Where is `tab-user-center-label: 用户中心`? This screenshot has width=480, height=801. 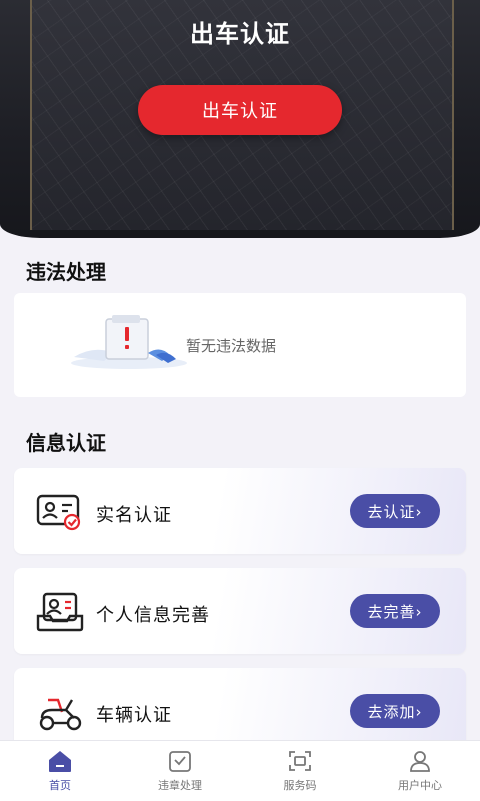 tab-user-center-label: 用户中心 is located at coordinates (420, 785).